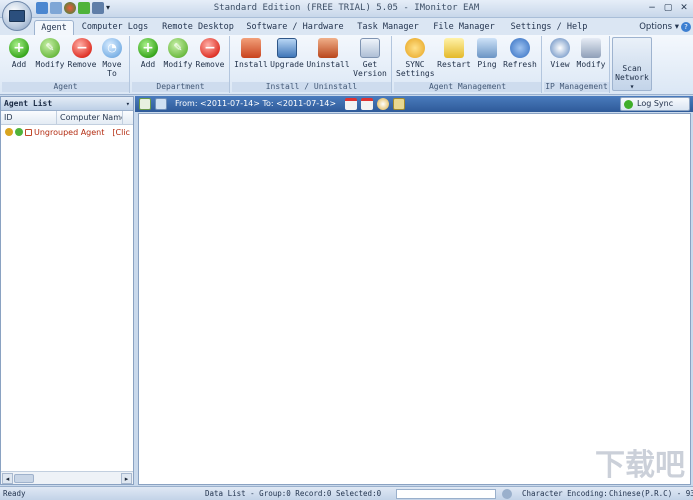 The width and height of the screenshot is (693, 500). I want to click on watermark: 下载吧, so click(640, 465).